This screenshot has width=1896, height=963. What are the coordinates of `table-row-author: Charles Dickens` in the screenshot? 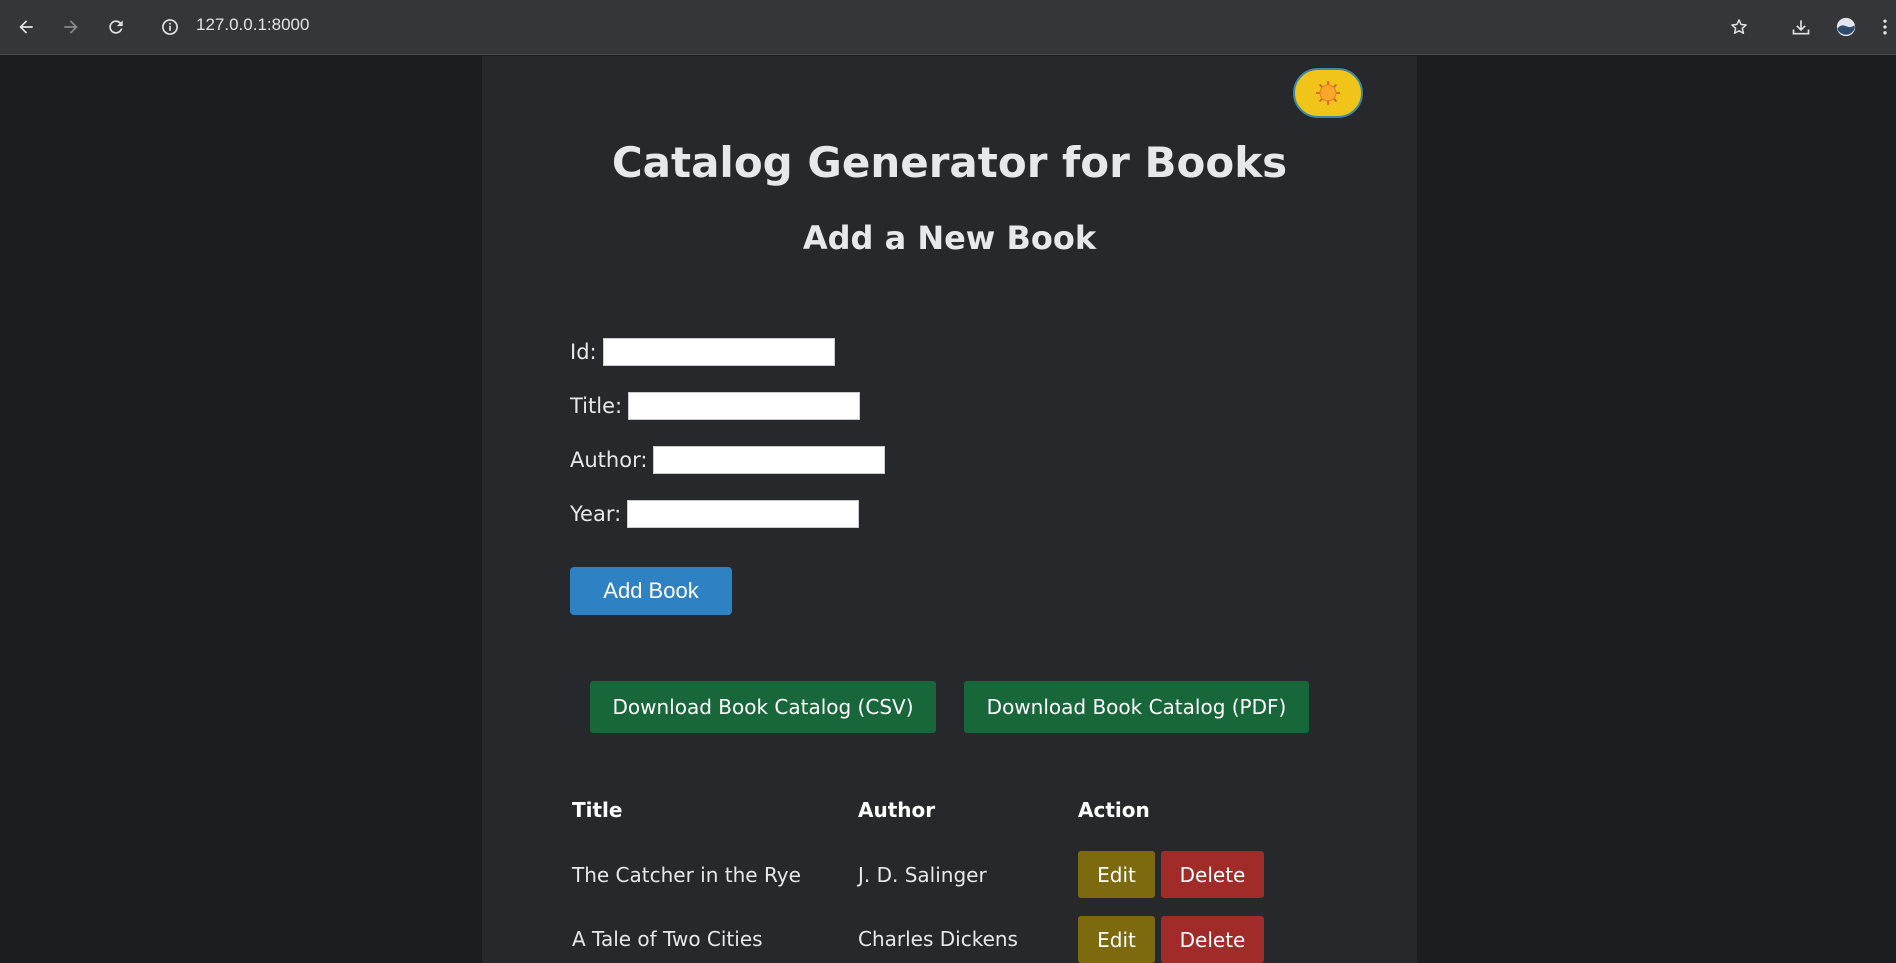 It's located at (938, 939).